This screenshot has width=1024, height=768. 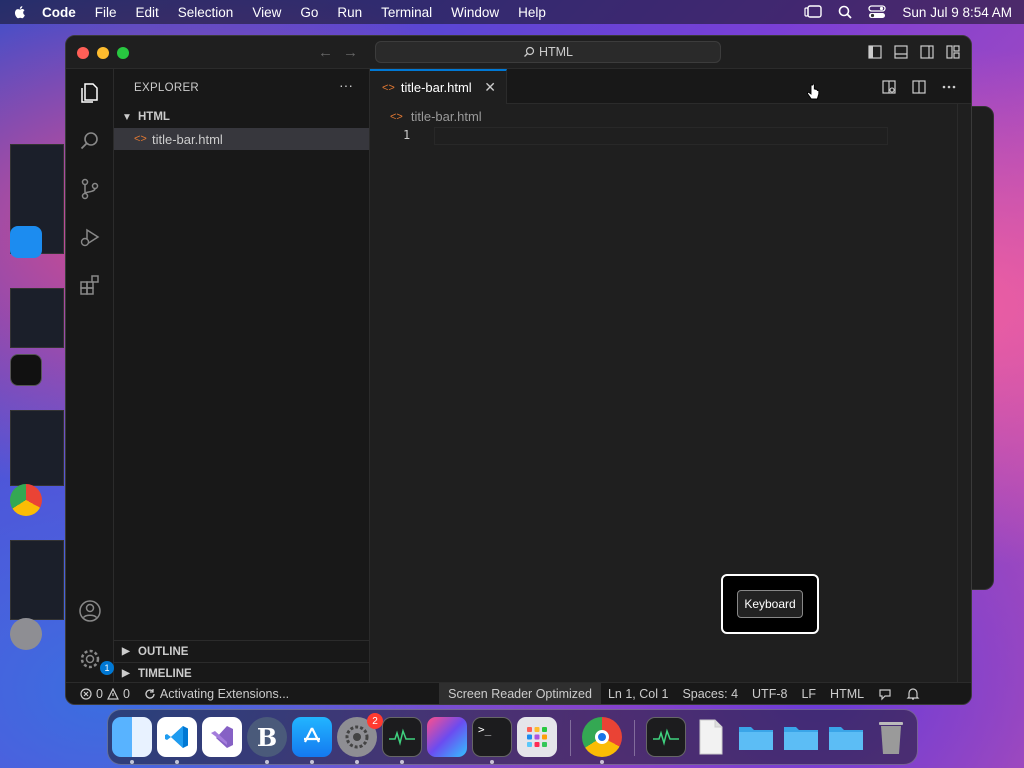 I want to click on activity-monitor-icon, so click(x=402, y=737).